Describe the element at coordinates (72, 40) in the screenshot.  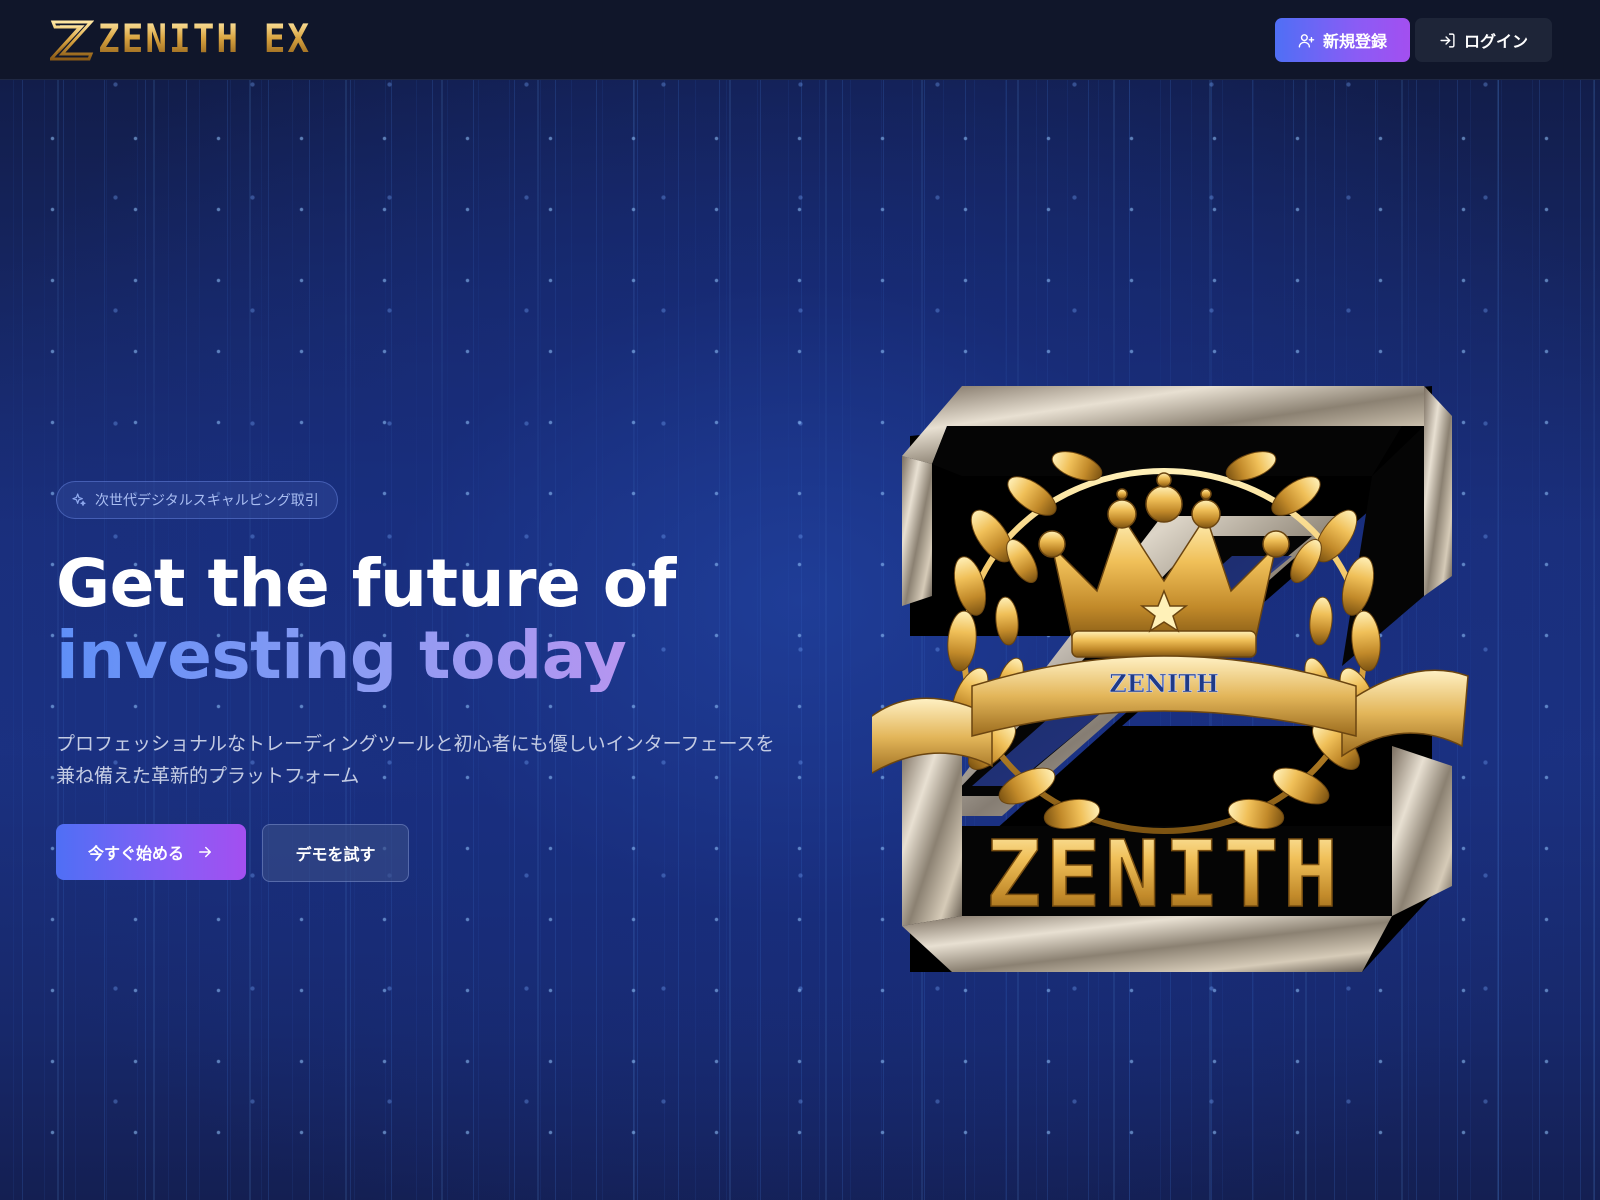
I see `zenith-z-logo-icon` at that location.